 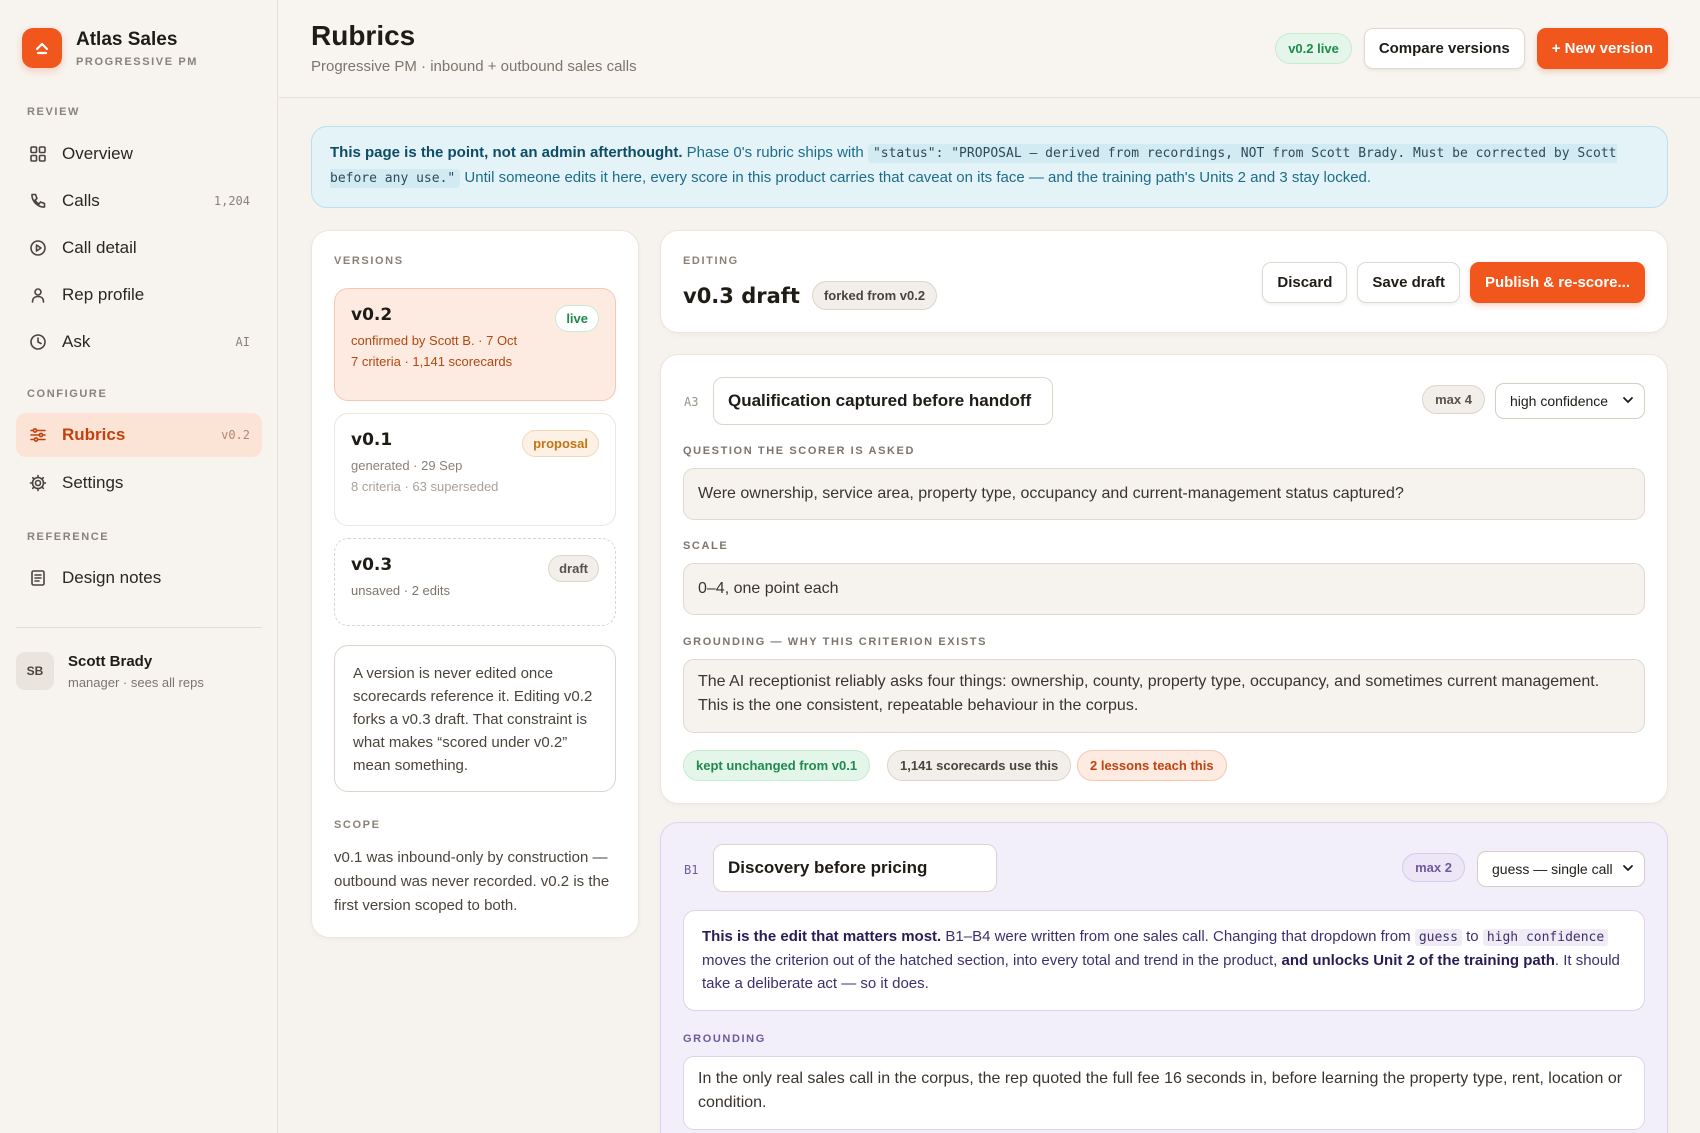 I want to click on sidebar-divider, so click(x=139, y=627).